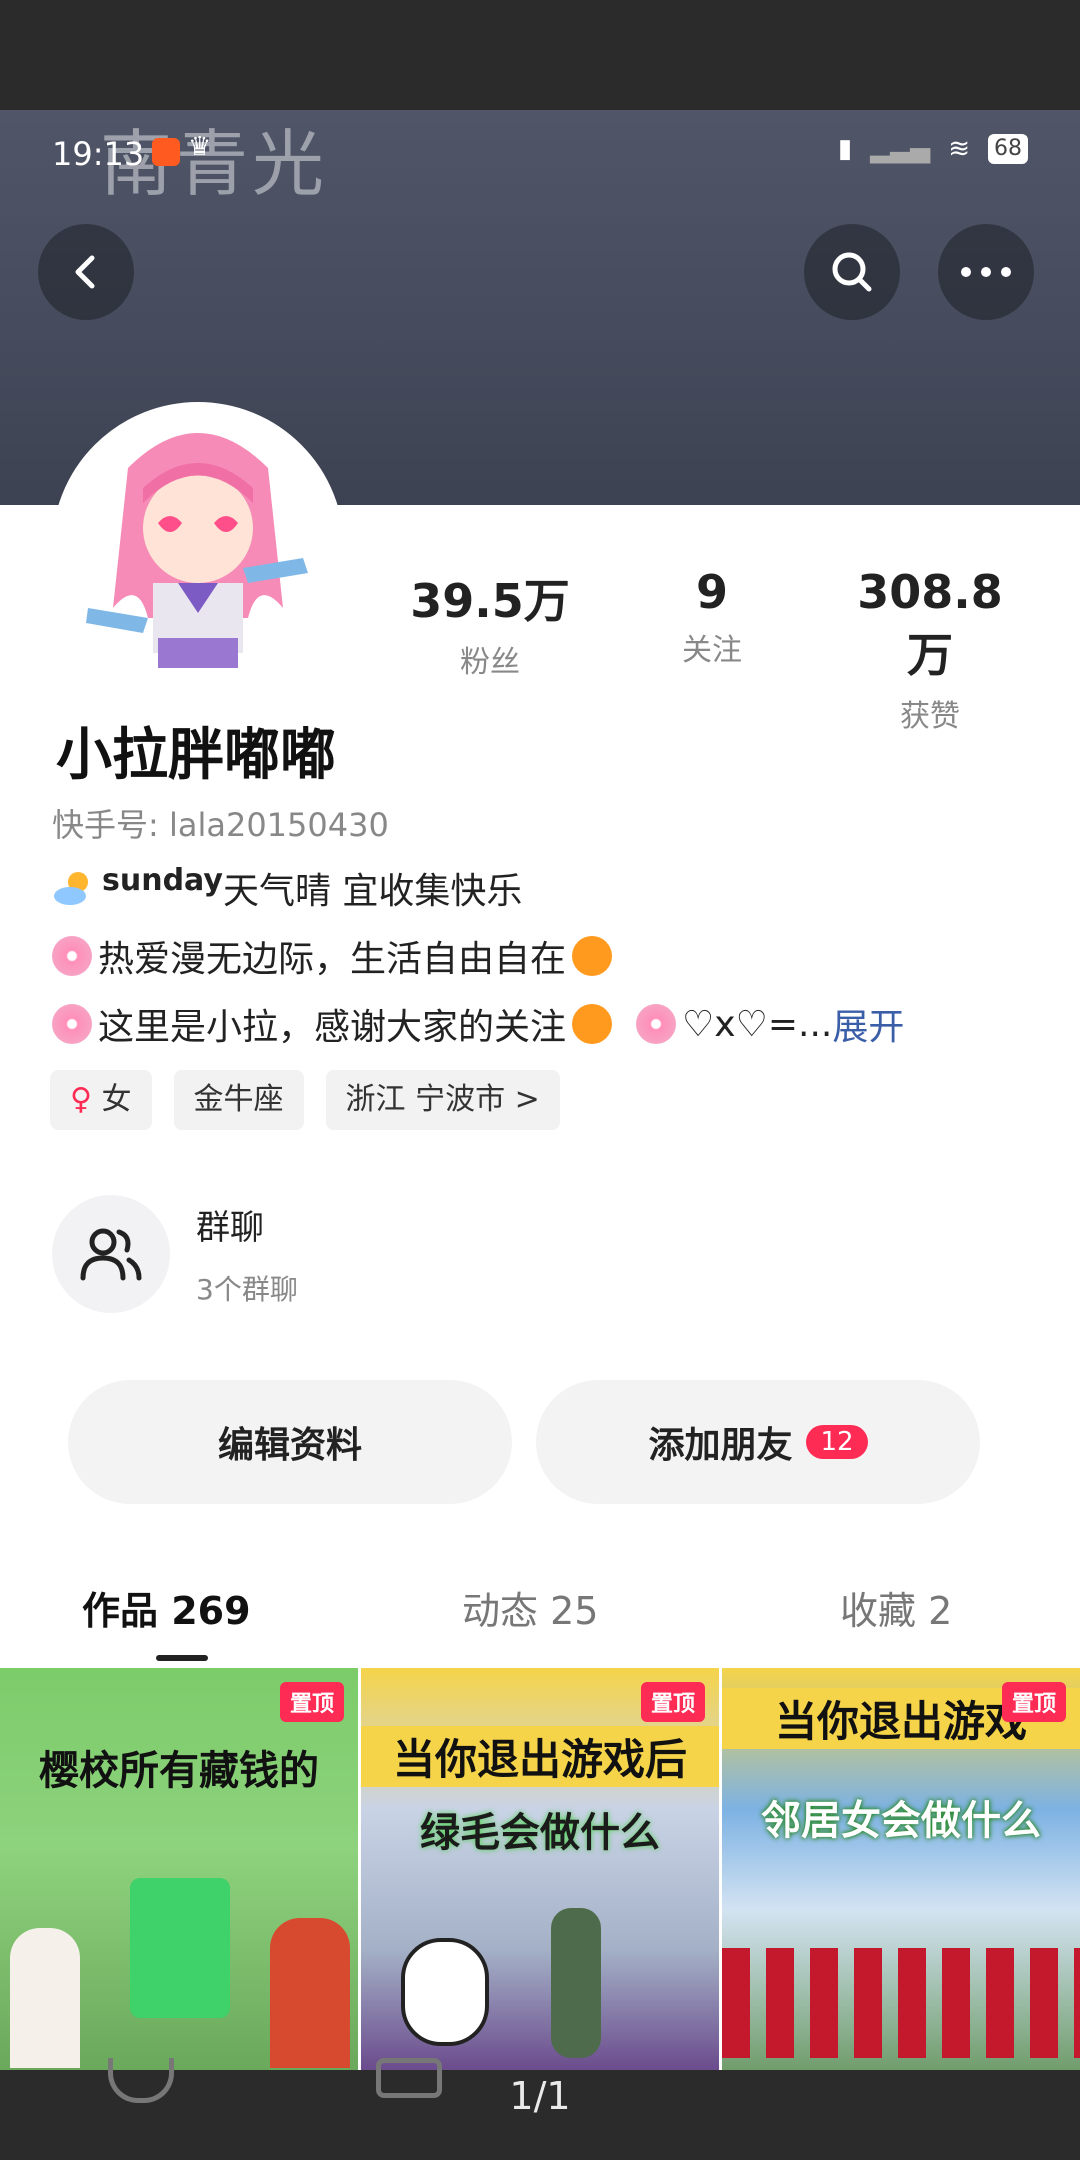 The width and height of the screenshot is (1080, 2160). Describe the element at coordinates (220, 823) in the screenshot. I see `user-id: 快手号: lala20150430` at that location.